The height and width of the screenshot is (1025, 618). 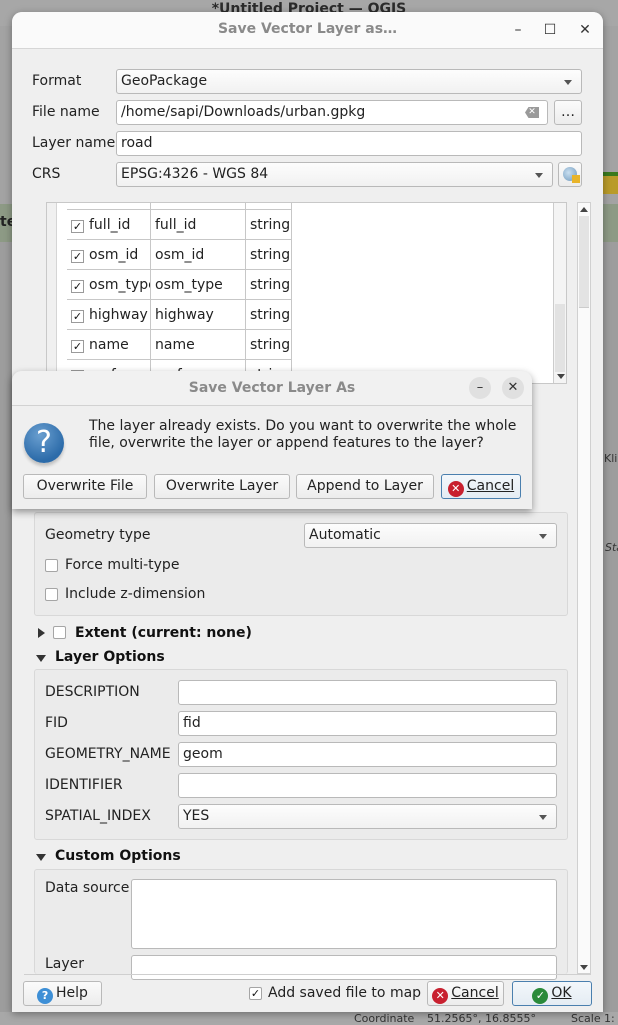 I want to click on layer-textarea, so click(x=344, y=967).